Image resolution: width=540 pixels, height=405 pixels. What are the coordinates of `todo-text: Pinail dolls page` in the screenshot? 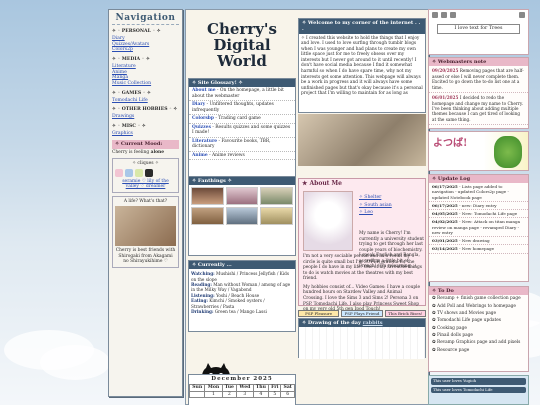 It's located at (454, 336).